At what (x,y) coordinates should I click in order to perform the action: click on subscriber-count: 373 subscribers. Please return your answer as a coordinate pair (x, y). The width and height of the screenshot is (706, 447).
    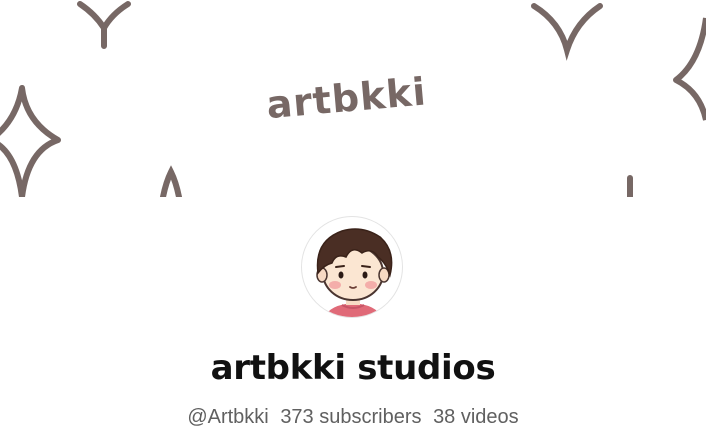
    Looking at the image, I should click on (351, 417).